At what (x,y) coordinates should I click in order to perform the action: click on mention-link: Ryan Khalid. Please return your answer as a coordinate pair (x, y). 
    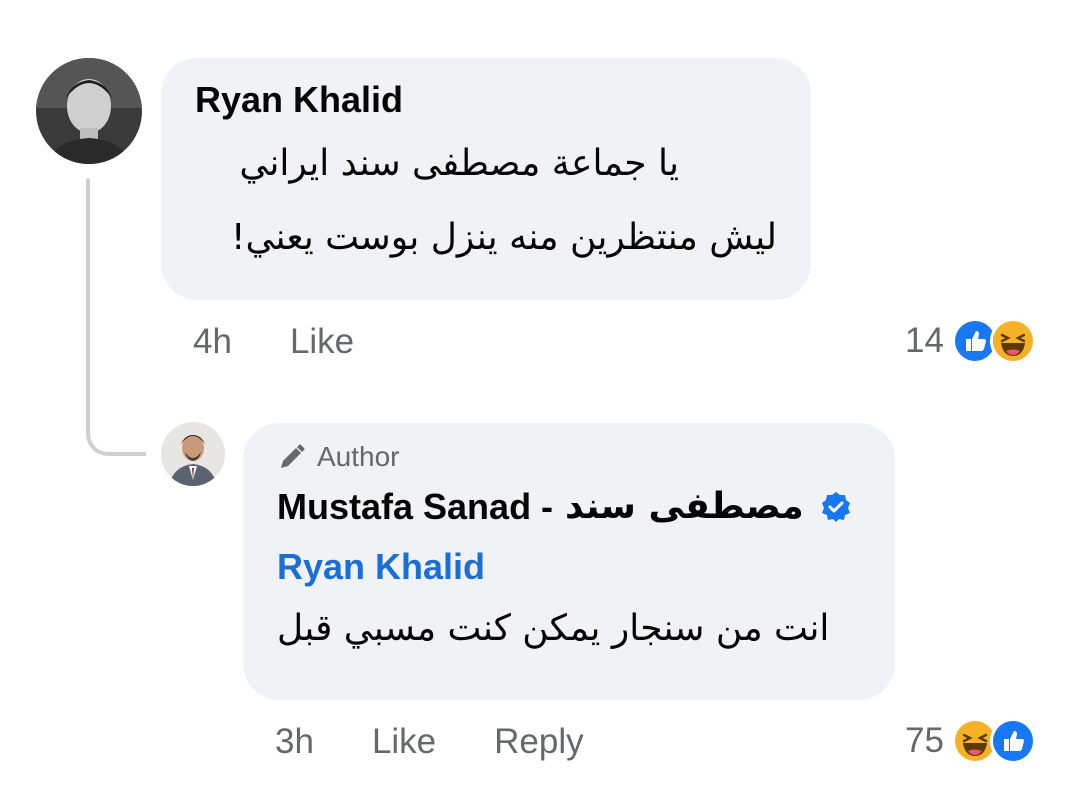
    Looking at the image, I should click on (569, 567).